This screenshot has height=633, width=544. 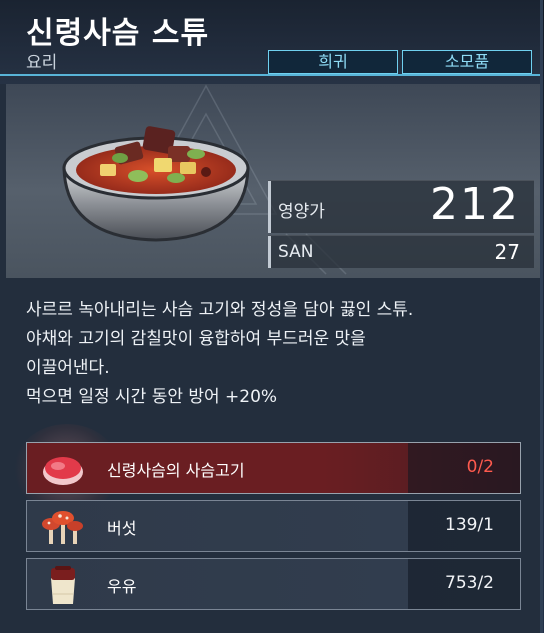 I want to click on ingredient-name: 우유, so click(x=122, y=586).